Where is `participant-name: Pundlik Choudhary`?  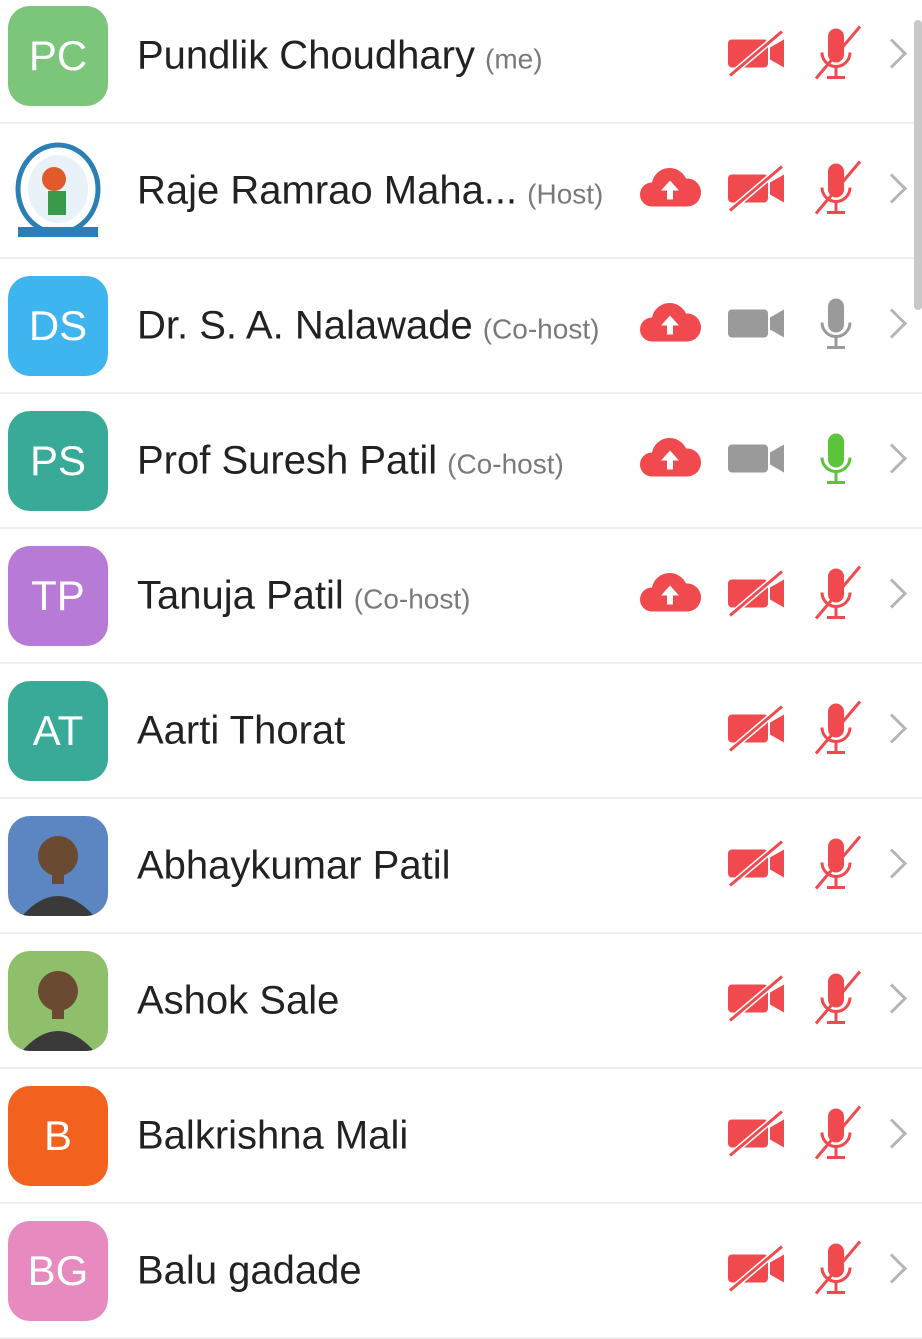
participant-name: Pundlik Choudhary is located at coordinates (306, 55).